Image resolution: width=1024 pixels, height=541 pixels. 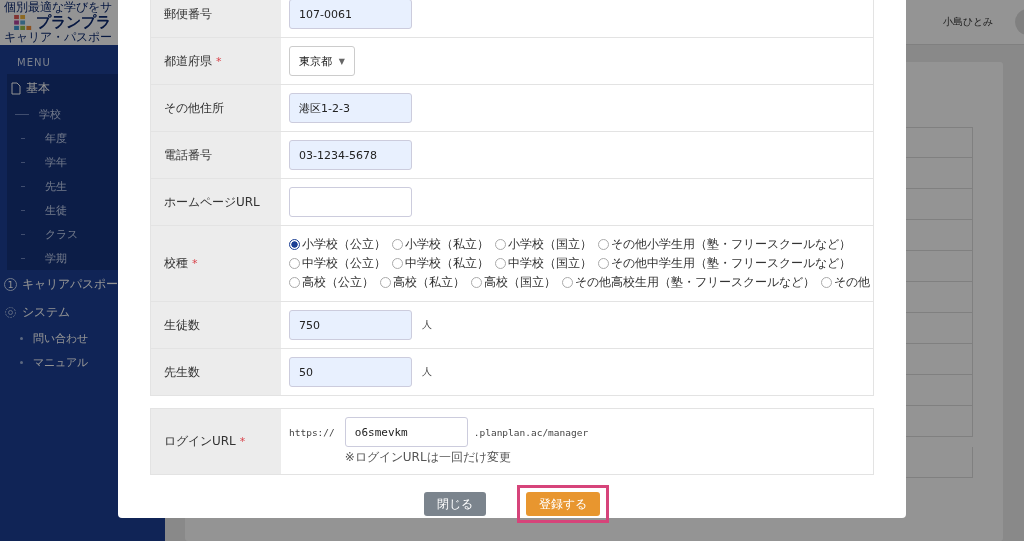 I want to click on radio-option: その他, so click(x=845, y=282).